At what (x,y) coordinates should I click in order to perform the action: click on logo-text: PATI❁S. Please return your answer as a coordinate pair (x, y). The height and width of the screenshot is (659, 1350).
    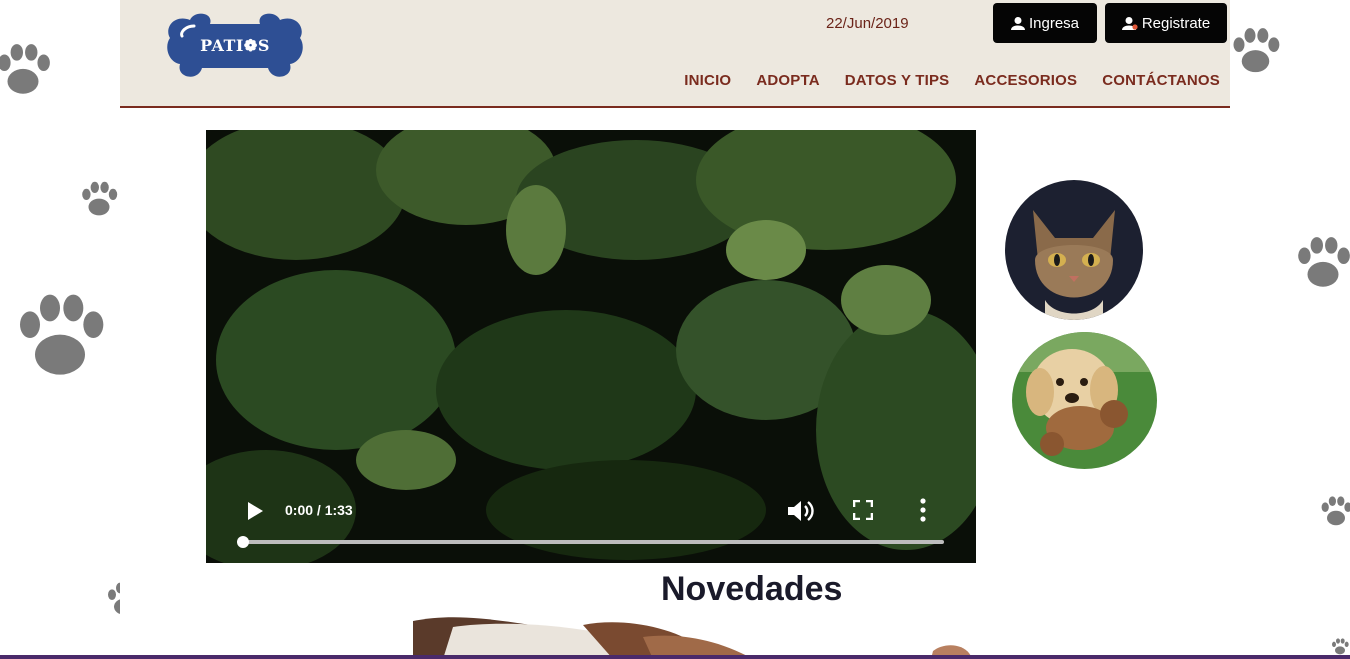
    Looking at the image, I should click on (235, 45).